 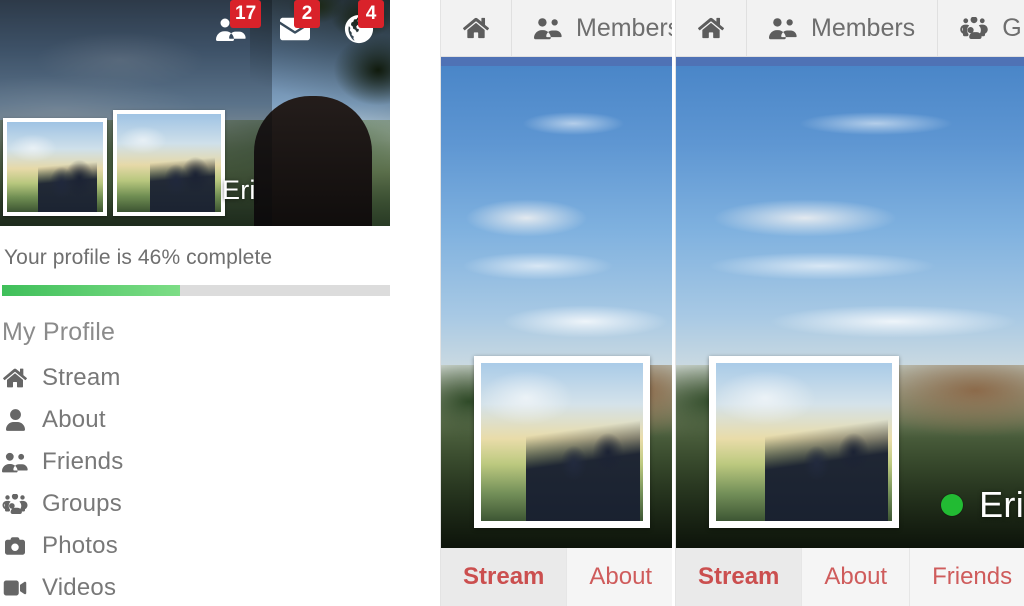 I want to click on status-badge, so click(x=952, y=505).